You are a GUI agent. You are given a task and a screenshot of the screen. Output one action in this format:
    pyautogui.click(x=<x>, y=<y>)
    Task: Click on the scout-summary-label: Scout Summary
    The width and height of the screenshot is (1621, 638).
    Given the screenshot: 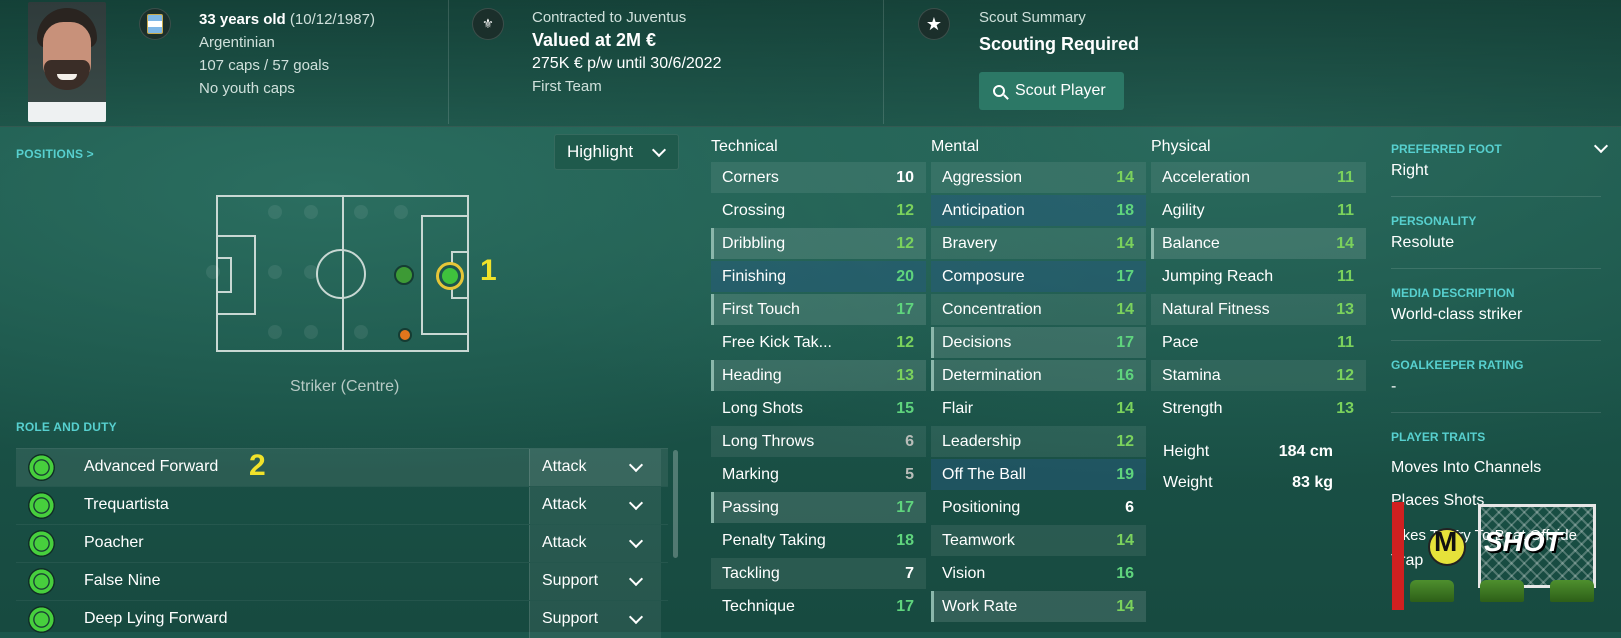 What is the action you would take?
    pyautogui.click(x=1032, y=17)
    